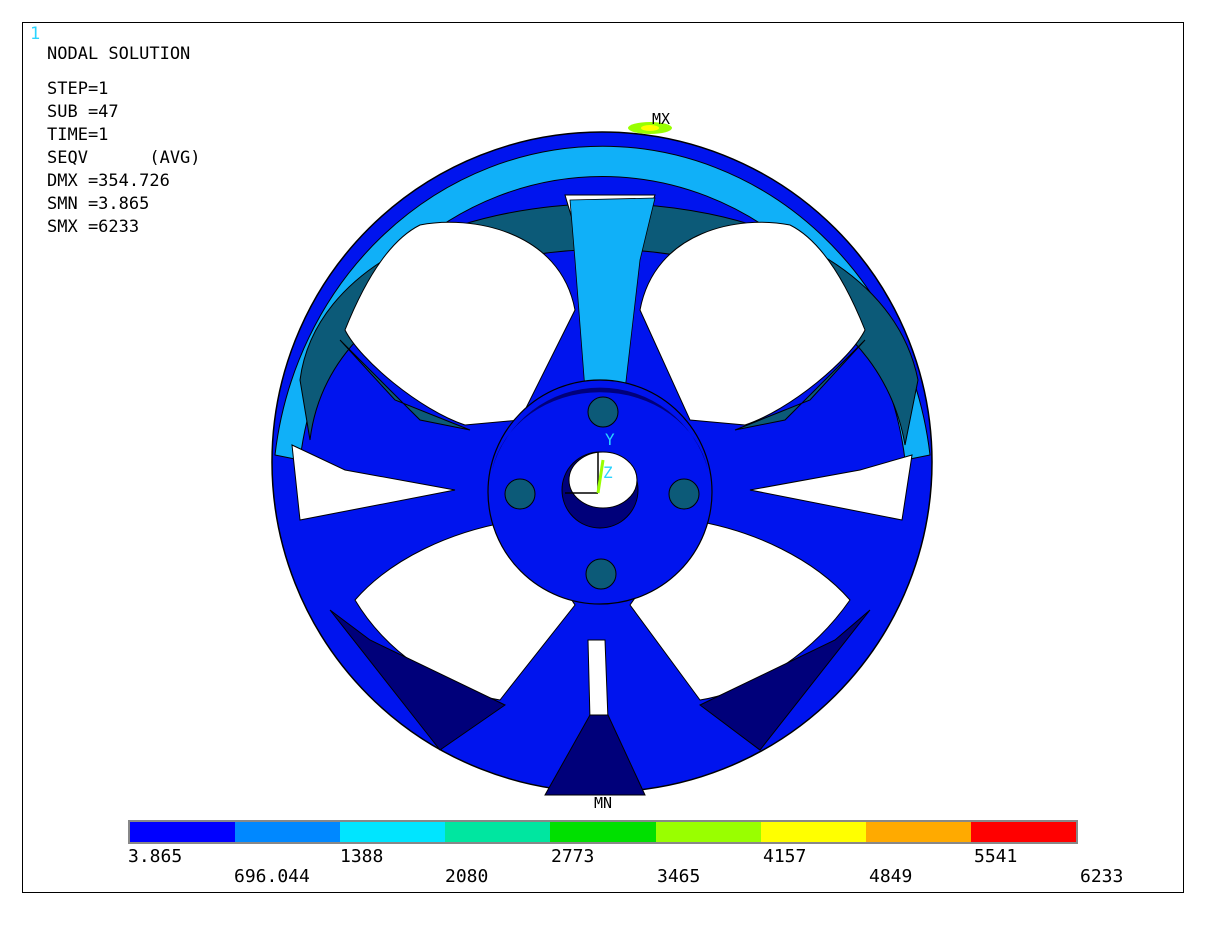  What do you see at coordinates (603, 412) in the screenshot?
I see `bolt-hole-top` at bounding box center [603, 412].